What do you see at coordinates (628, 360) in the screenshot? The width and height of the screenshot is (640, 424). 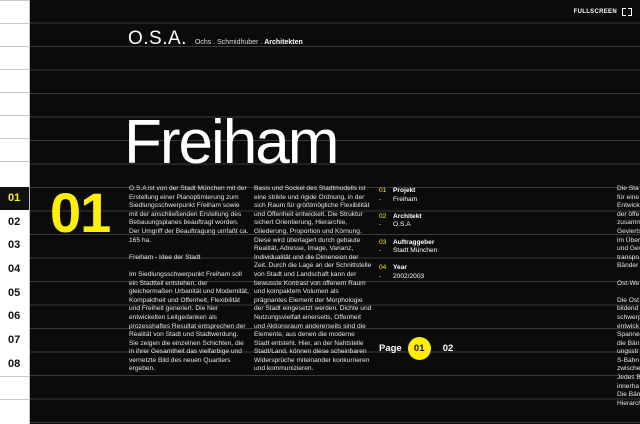 I see `line: S-Bahn` at bounding box center [628, 360].